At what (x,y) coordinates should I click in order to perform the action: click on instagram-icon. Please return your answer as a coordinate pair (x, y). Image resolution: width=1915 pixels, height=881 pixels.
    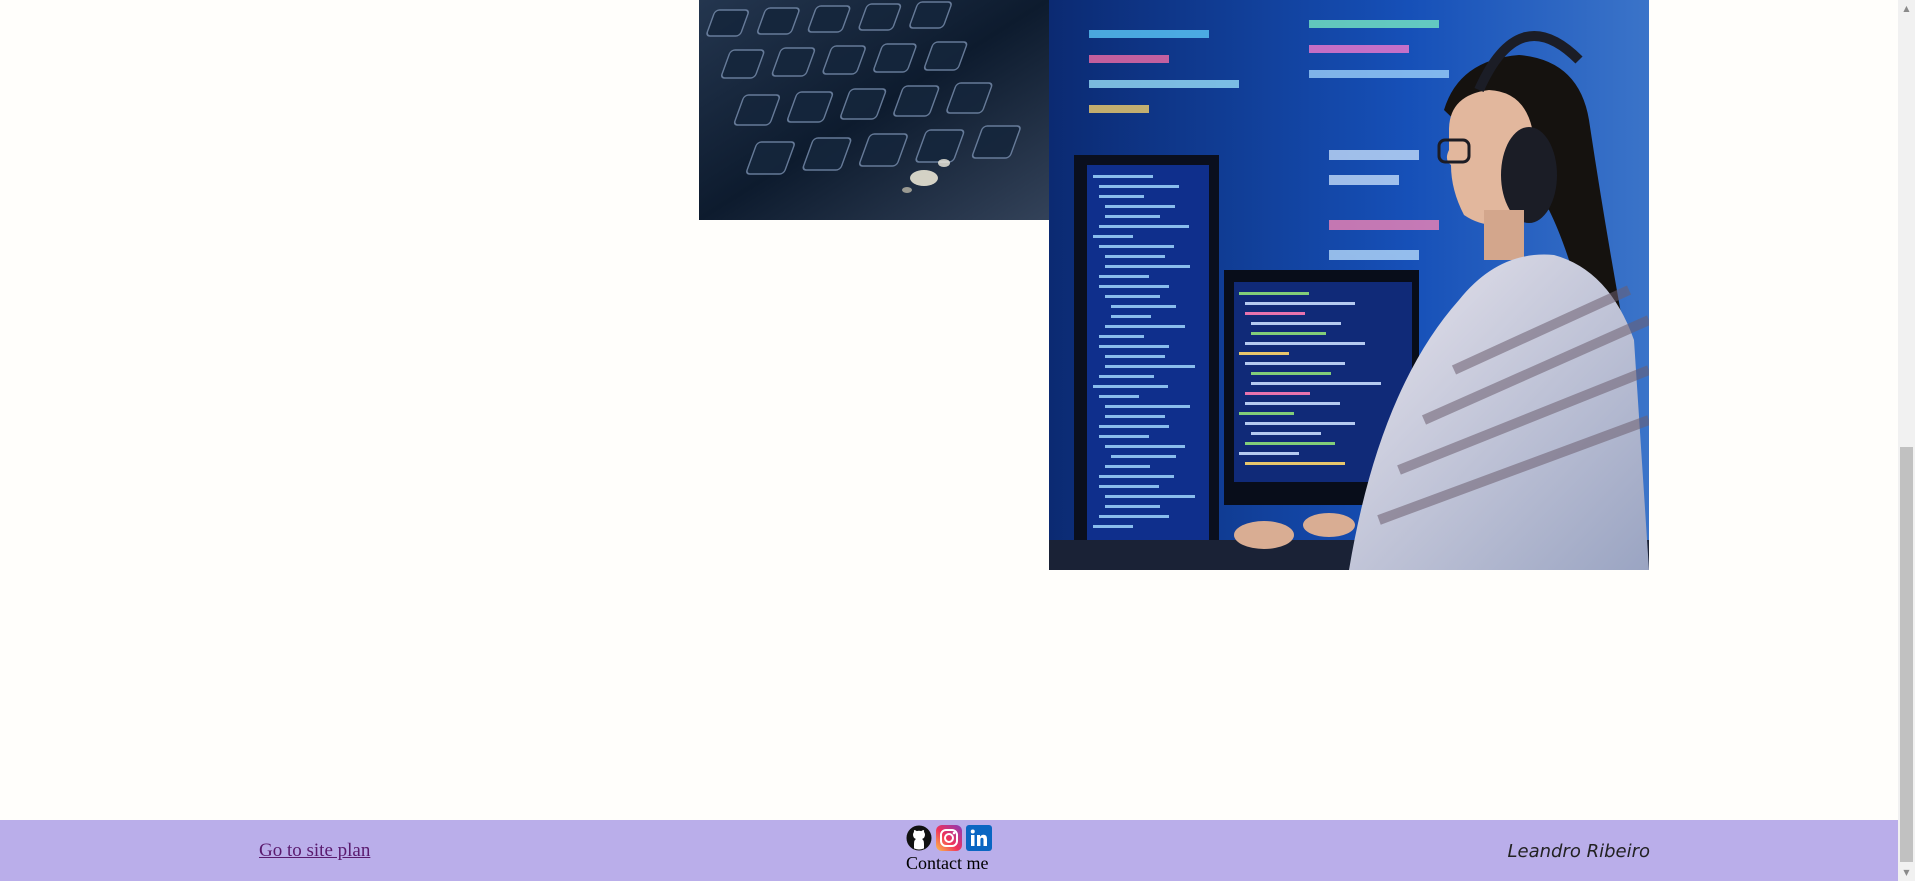
    Looking at the image, I should click on (949, 837).